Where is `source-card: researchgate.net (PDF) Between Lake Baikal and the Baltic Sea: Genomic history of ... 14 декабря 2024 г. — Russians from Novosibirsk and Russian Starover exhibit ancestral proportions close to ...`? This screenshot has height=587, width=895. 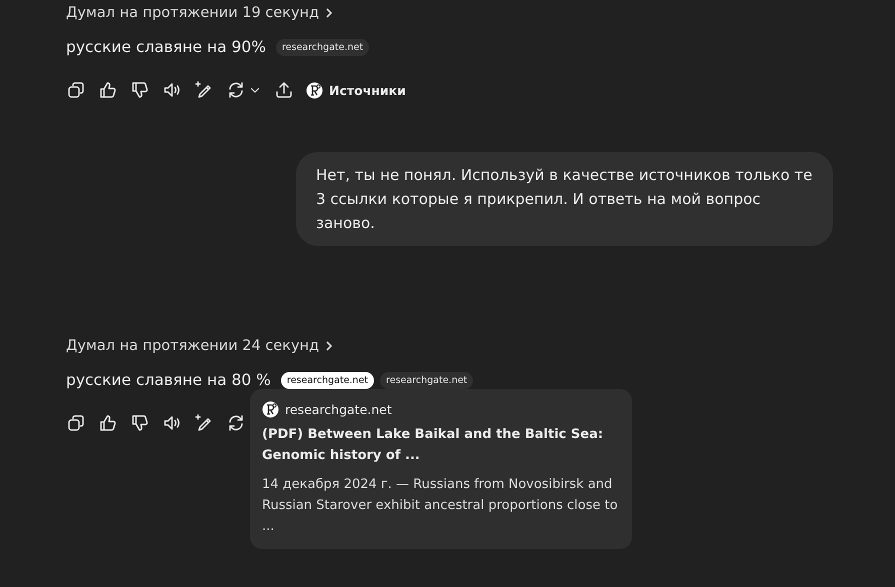
source-card: researchgate.net (PDF) Between Lake Baikal and the Baltic Sea: Genomic history of ... 14 декабря 2024 г. — Russians from Novosibirsk and Russian Starover exhibit ancestral proportions close to ... is located at coordinates (441, 469).